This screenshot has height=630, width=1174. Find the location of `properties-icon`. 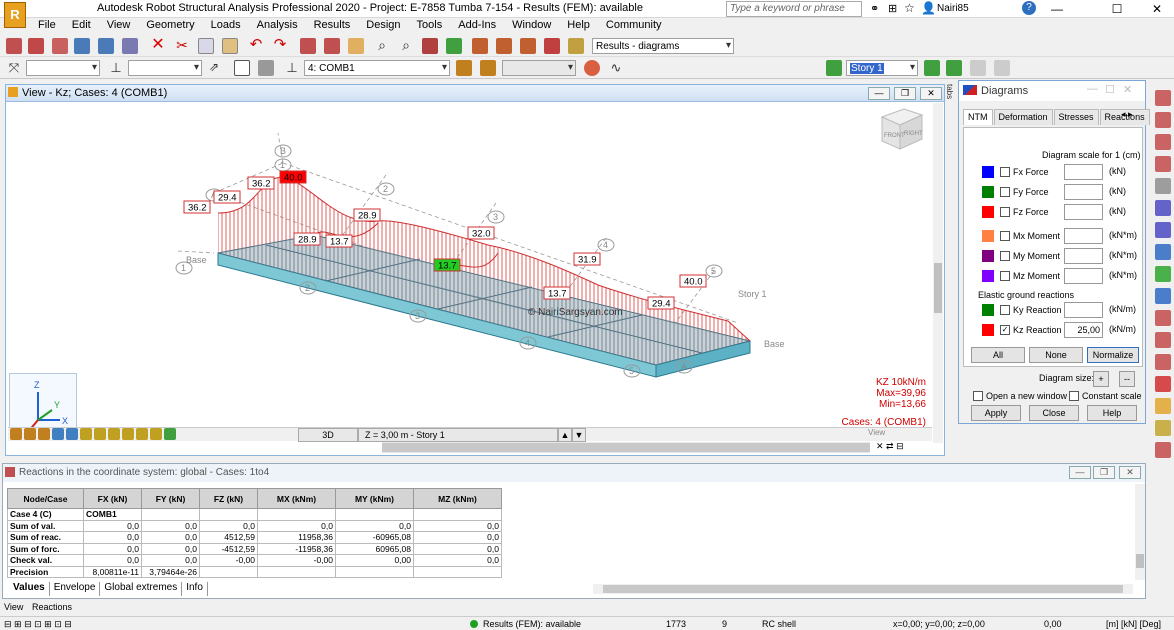

properties-icon is located at coordinates (332, 46).